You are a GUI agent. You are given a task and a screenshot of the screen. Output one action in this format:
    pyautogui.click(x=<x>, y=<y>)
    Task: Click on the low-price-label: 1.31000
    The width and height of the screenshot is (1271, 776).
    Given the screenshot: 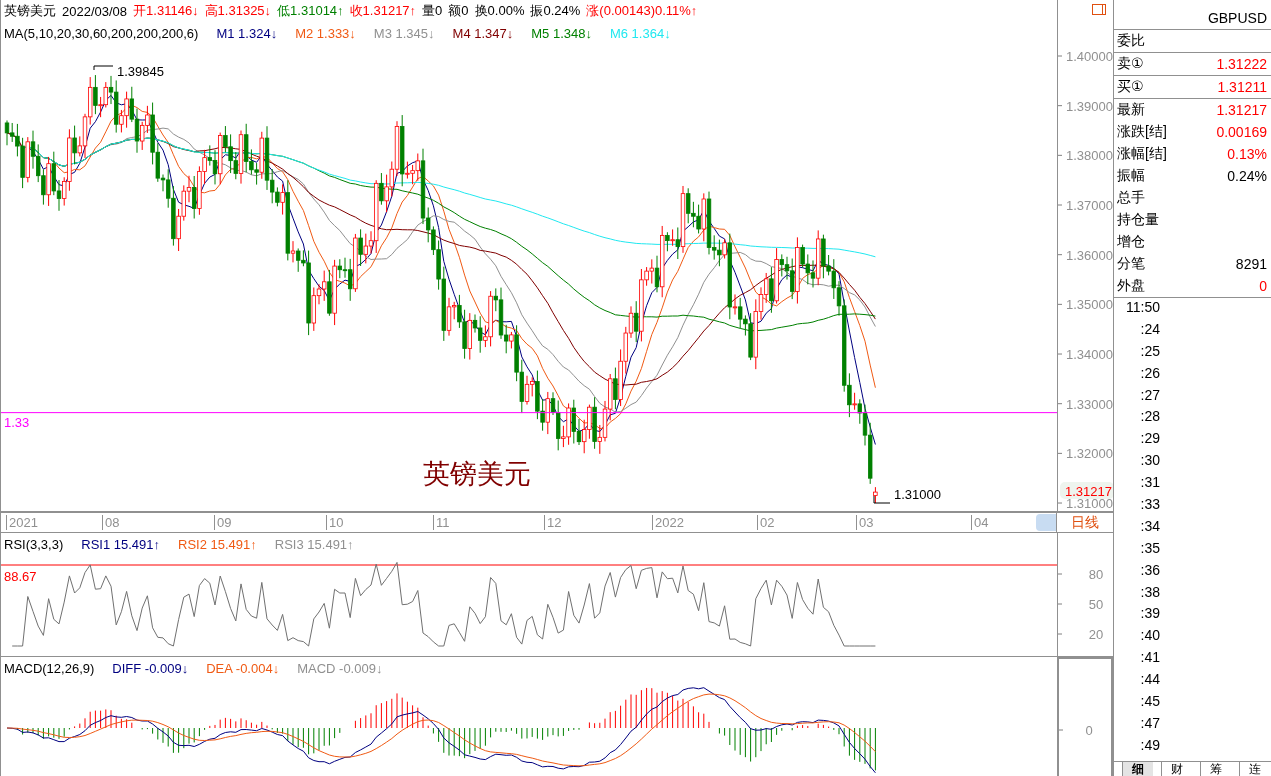 What is the action you would take?
    pyautogui.click(x=917, y=494)
    